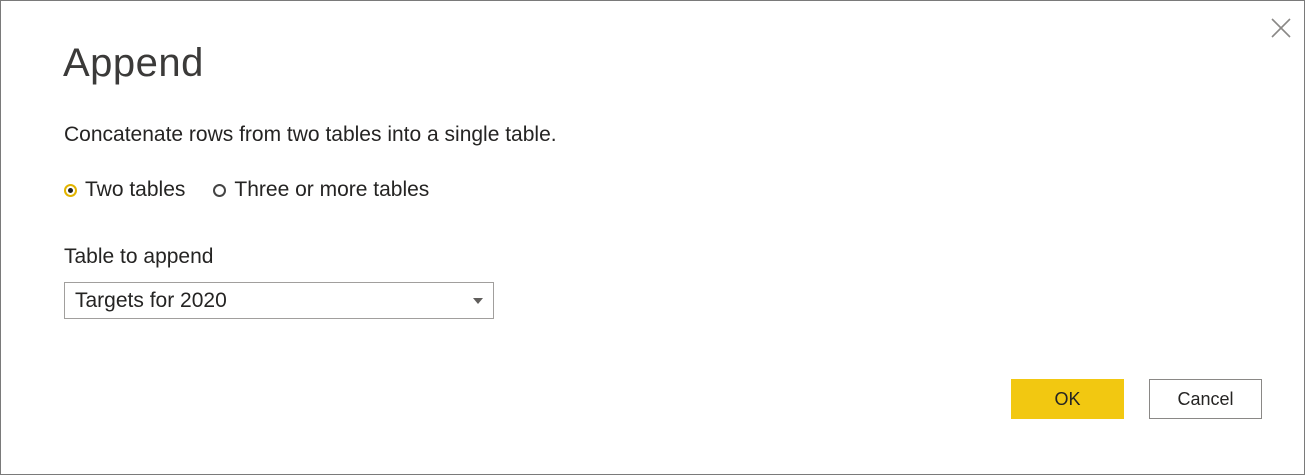  I want to click on radio-selected-icon, so click(70, 190).